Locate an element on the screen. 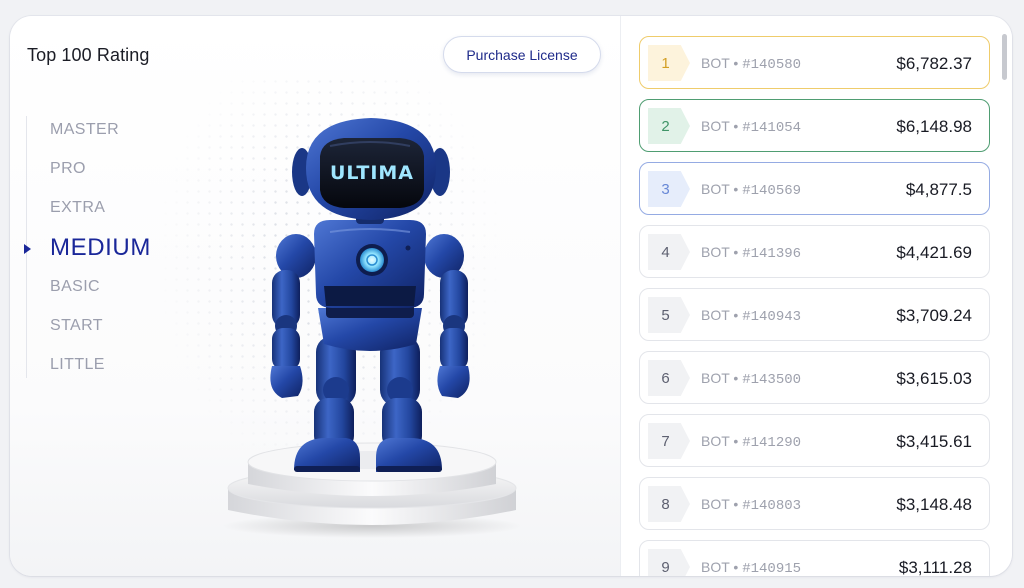  bot-id: BOT • #141396 is located at coordinates (751, 253).